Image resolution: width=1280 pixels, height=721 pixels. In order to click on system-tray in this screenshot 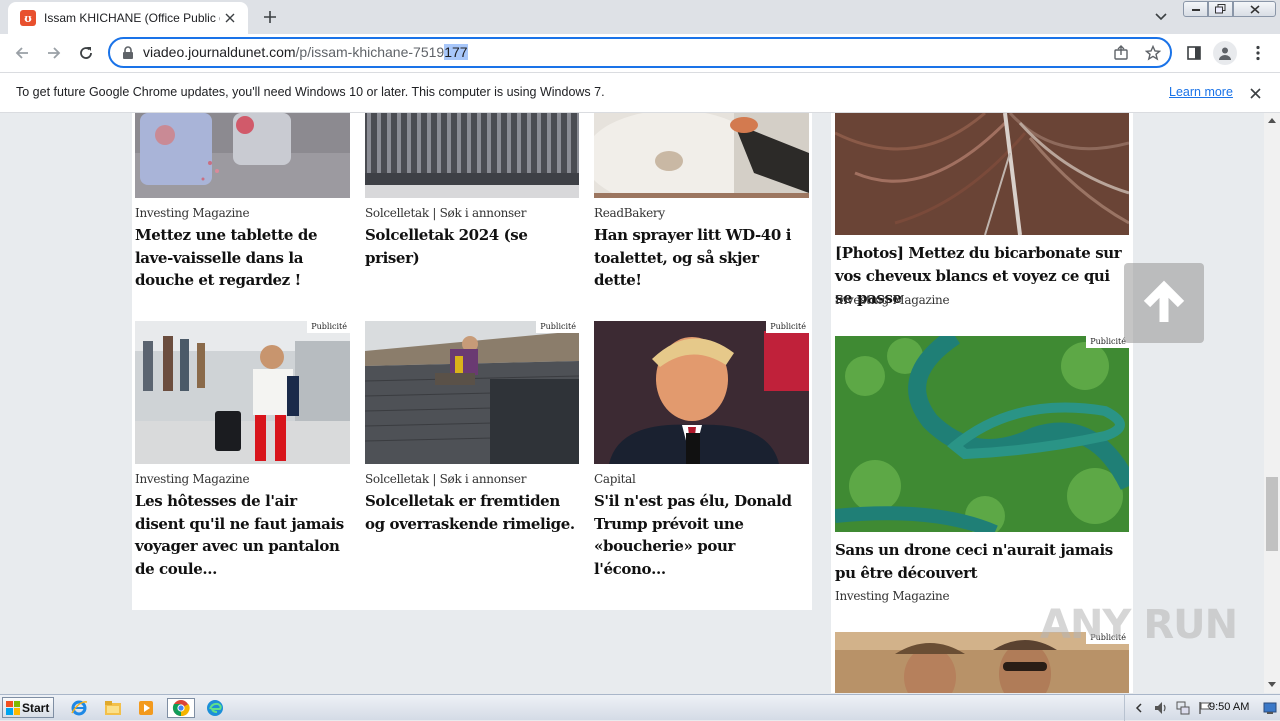, I will do `click(1202, 708)`.